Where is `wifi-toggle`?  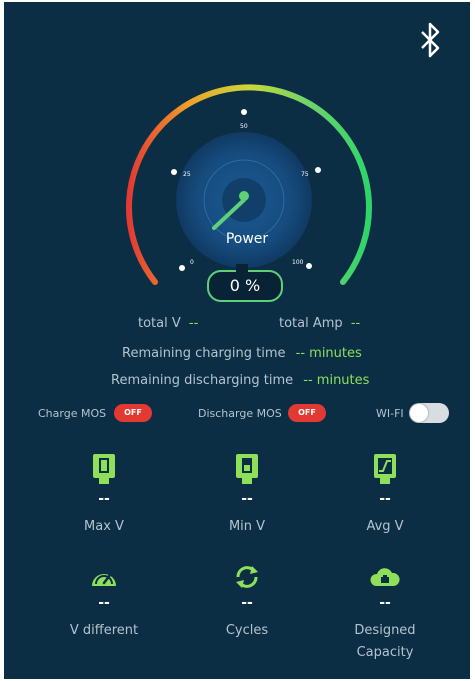 wifi-toggle is located at coordinates (429, 413).